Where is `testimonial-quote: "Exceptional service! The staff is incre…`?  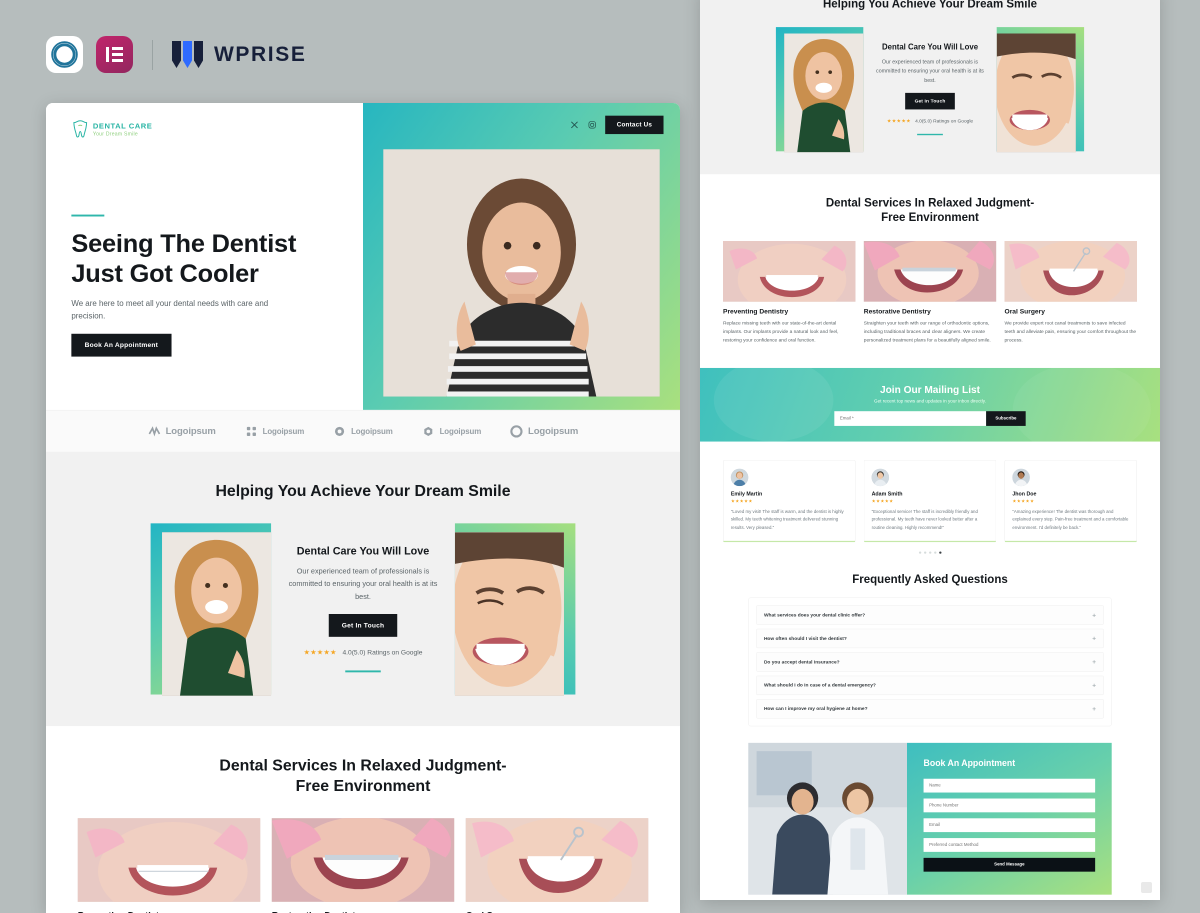 testimonial-quote: "Exceptional service! The staff is incre… is located at coordinates (924, 519).